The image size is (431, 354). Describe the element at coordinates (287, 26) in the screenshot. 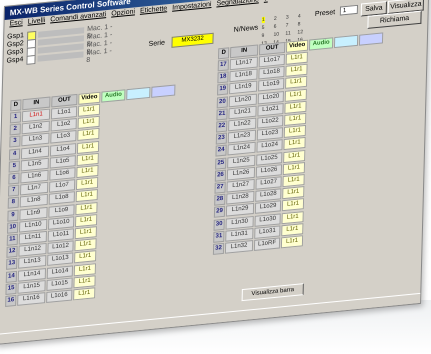

I see `picker-number: 7` at that location.